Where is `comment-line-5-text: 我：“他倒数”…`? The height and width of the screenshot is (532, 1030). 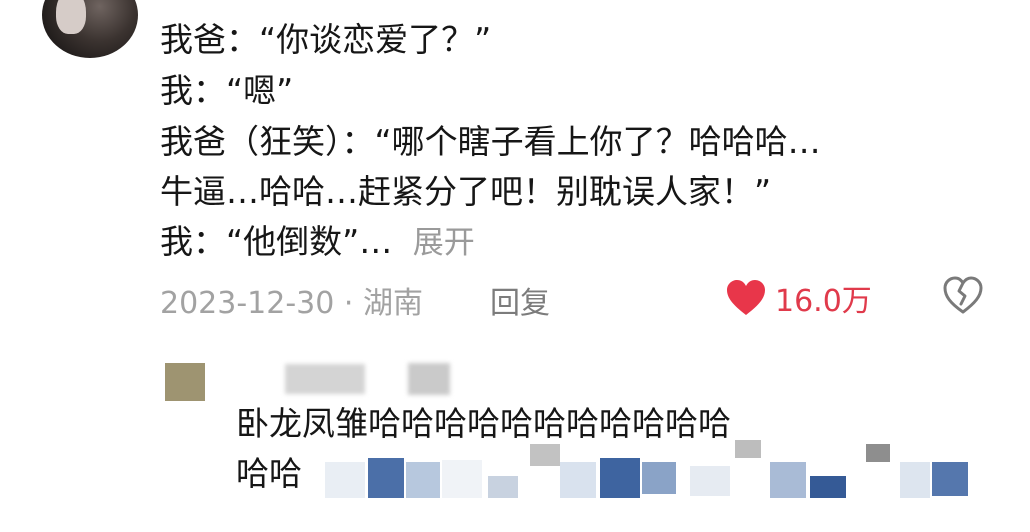 comment-line-5-text: 我：“他倒数”… is located at coordinates (276, 241).